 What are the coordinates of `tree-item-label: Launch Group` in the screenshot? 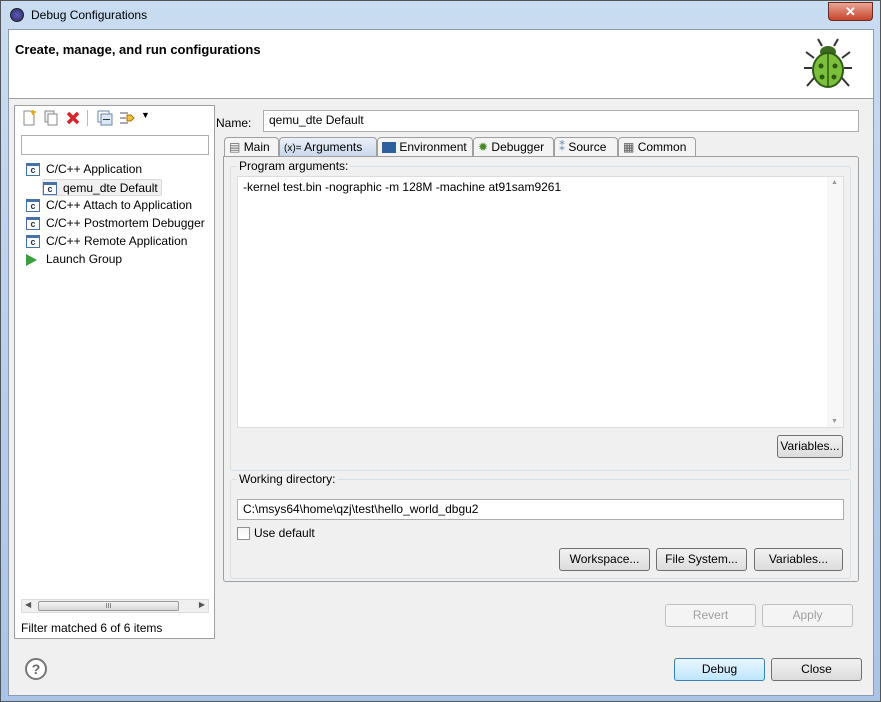 It's located at (84, 259).